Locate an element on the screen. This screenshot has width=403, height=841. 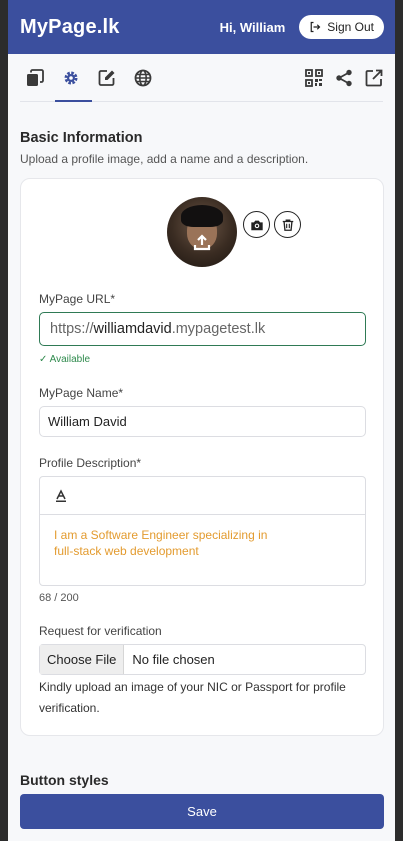
delete-image-button is located at coordinates (287, 224).